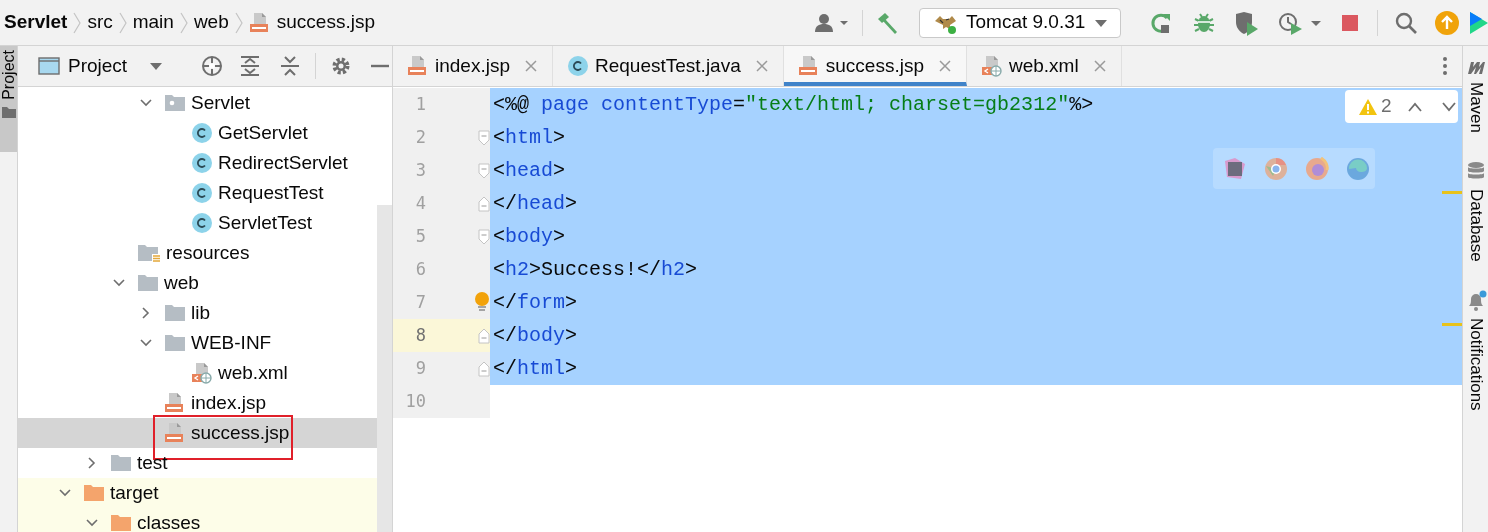 The height and width of the screenshot is (532, 1488). Describe the element at coordinates (420, 335) in the screenshot. I see `line-number: 8` at that location.